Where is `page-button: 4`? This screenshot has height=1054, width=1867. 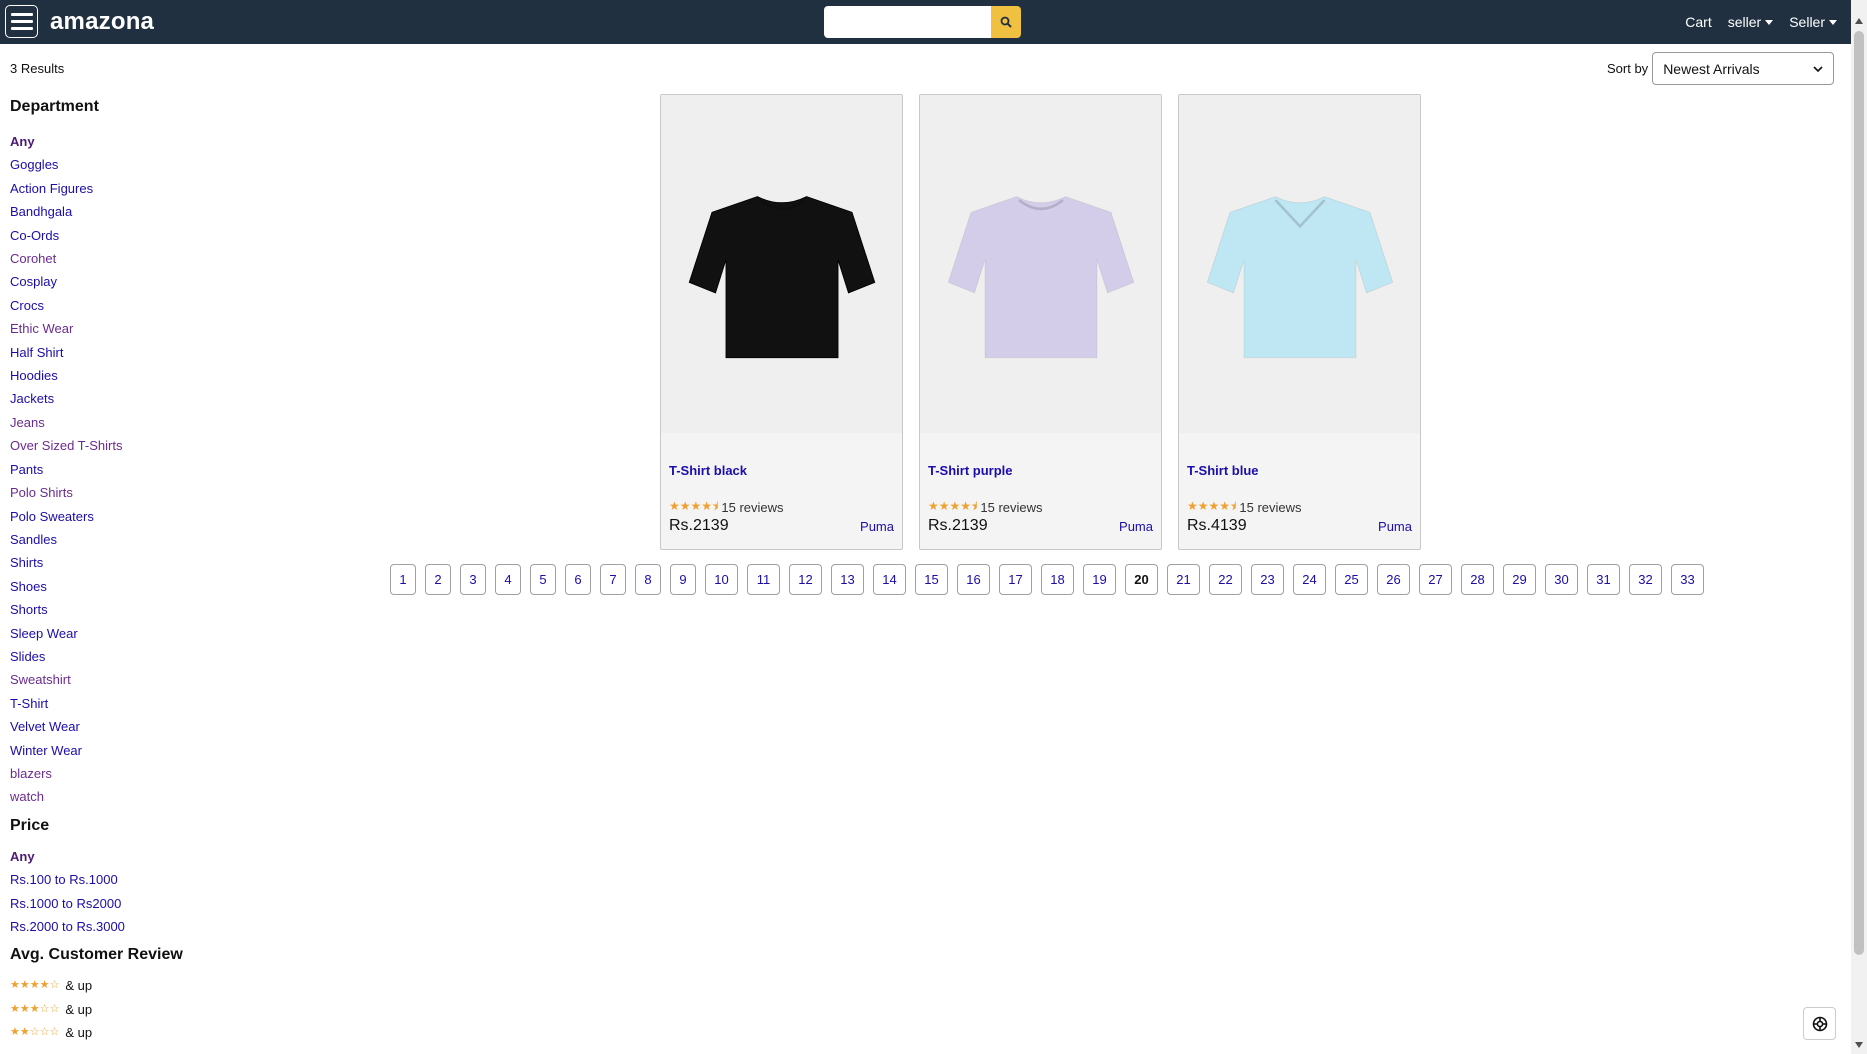
page-button: 4 is located at coordinates (508, 579).